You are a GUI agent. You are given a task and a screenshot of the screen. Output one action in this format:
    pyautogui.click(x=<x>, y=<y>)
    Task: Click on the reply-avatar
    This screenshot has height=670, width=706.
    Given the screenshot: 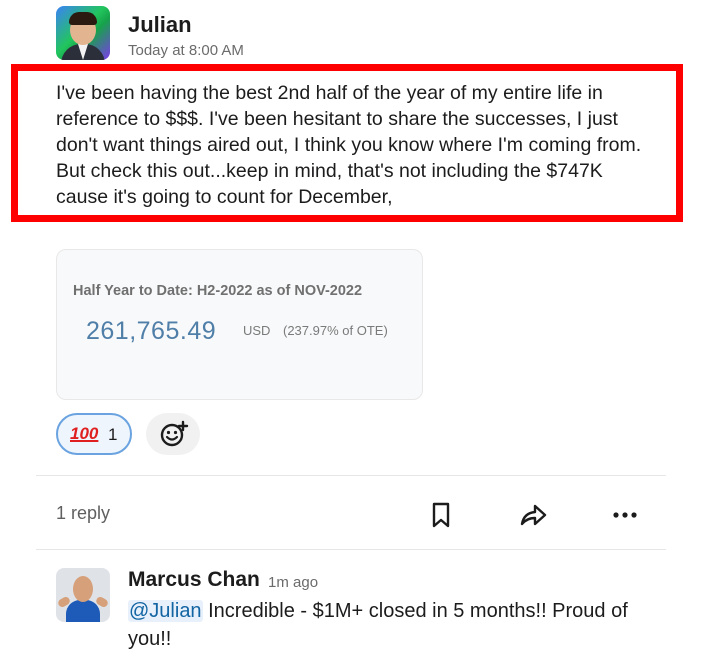 What is the action you would take?
    pyautogui.click(x=83, y=595)
    